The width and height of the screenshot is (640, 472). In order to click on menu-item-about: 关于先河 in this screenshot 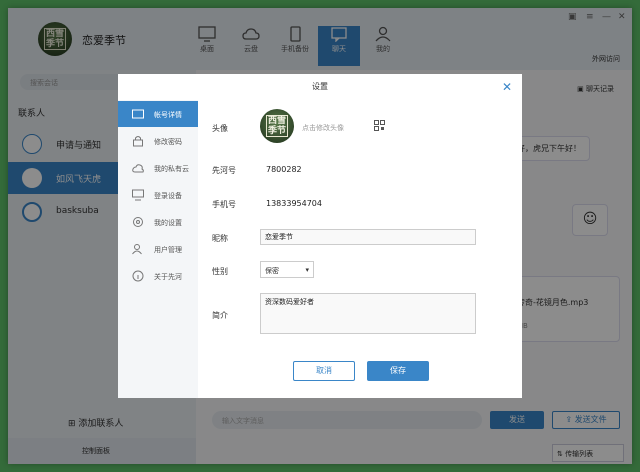, I will do `click(158, 276)`.